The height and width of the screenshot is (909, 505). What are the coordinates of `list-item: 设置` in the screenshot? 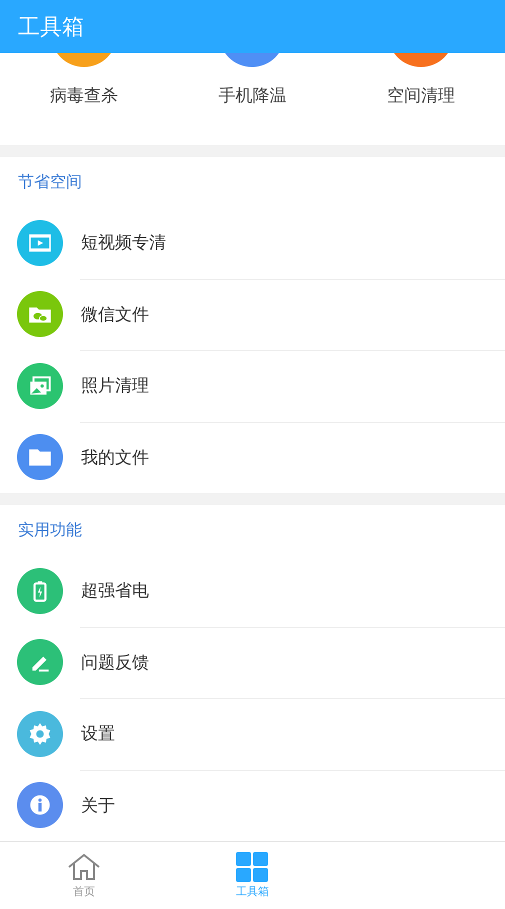 It's located at (252, 734).